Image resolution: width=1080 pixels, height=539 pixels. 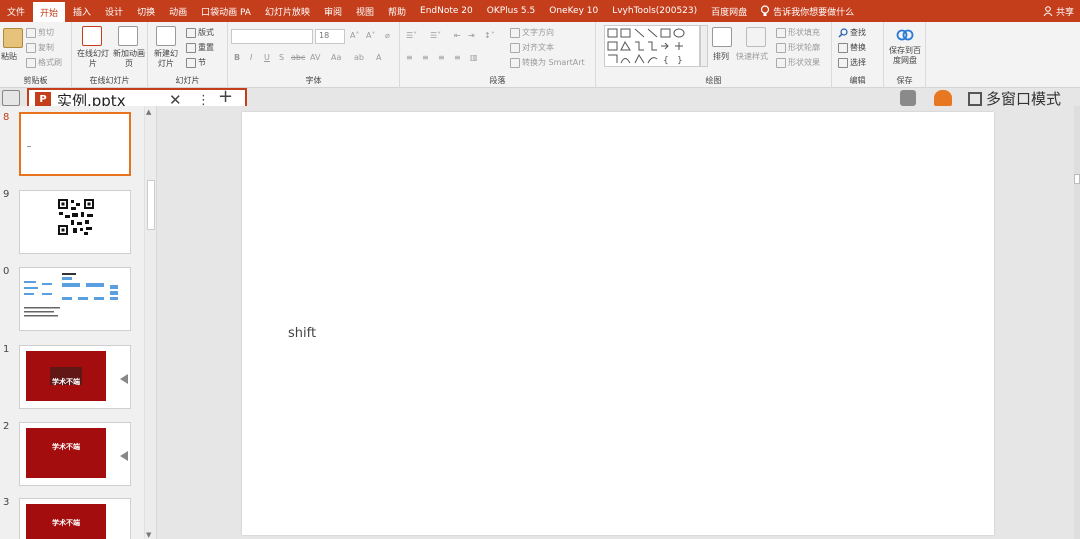 I want to click on align-center-button: ≡, so click(x=425, y=57).